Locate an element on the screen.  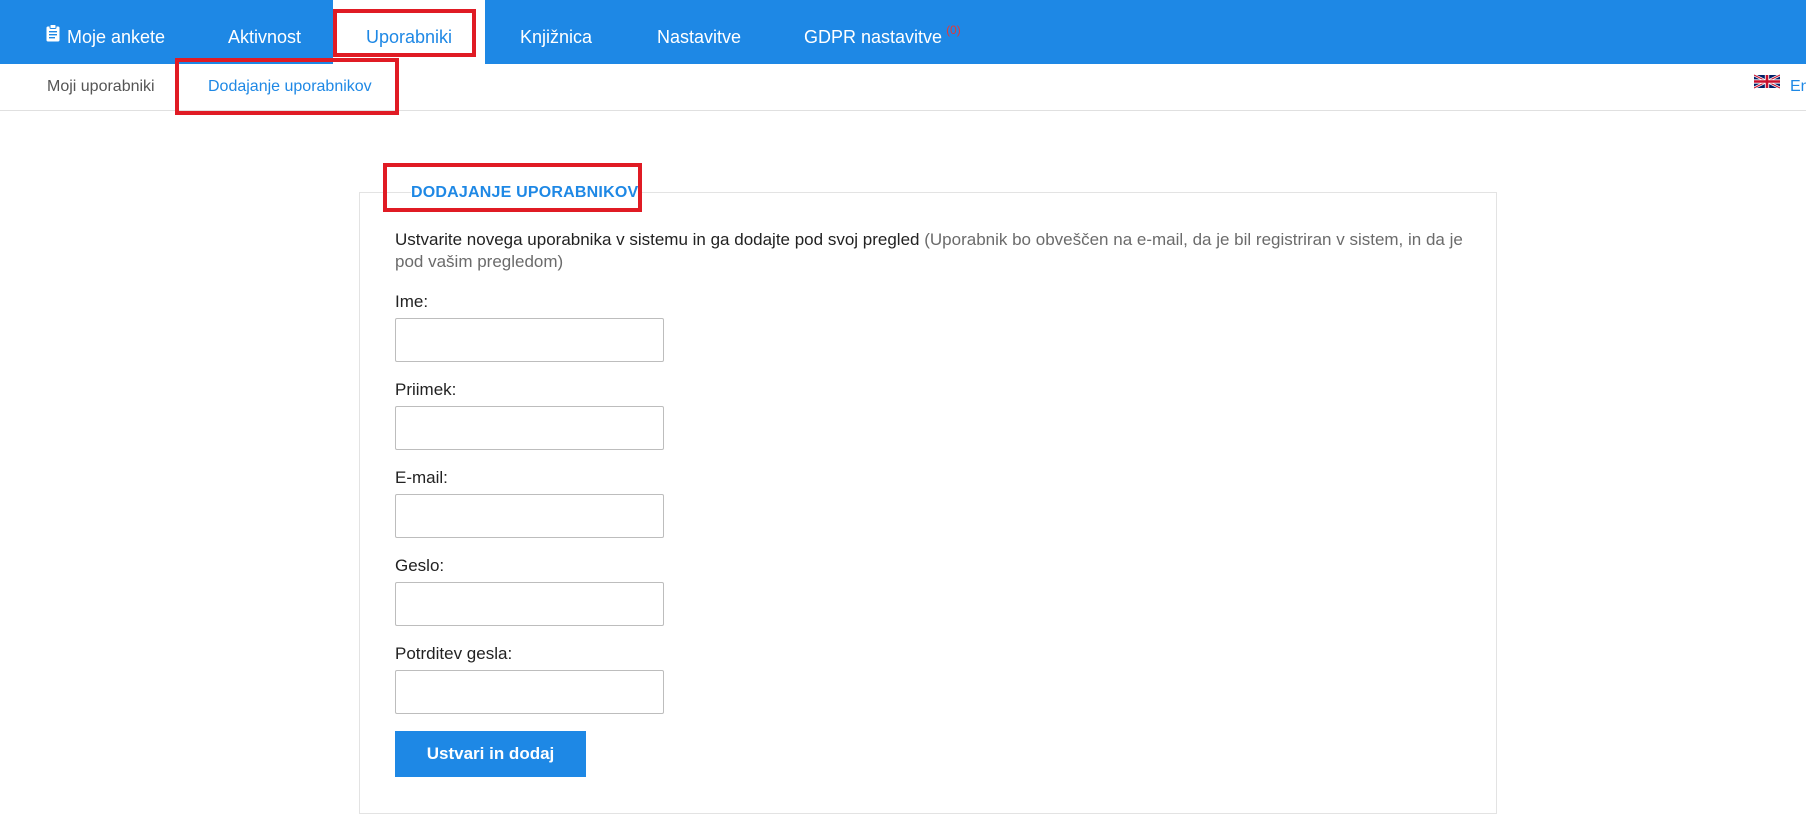
nav-gdpr-label: GDPR nastavitve is located at coordinates (873, 37).